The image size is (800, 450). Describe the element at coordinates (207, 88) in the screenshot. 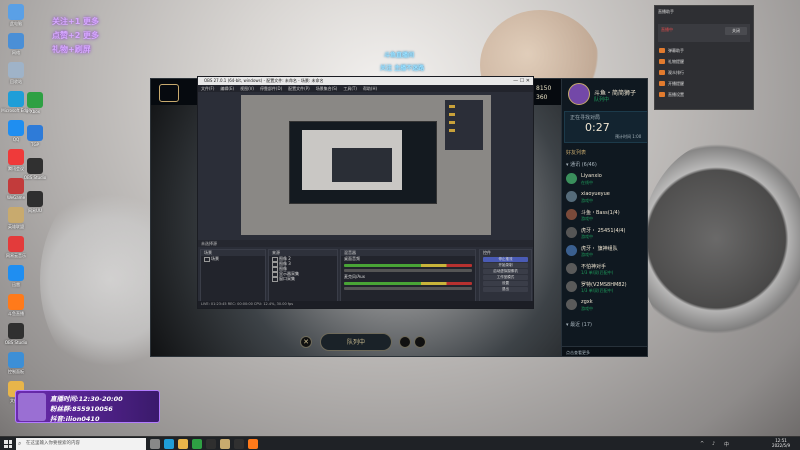

I see `menu-item: 文件(F)` at that location.